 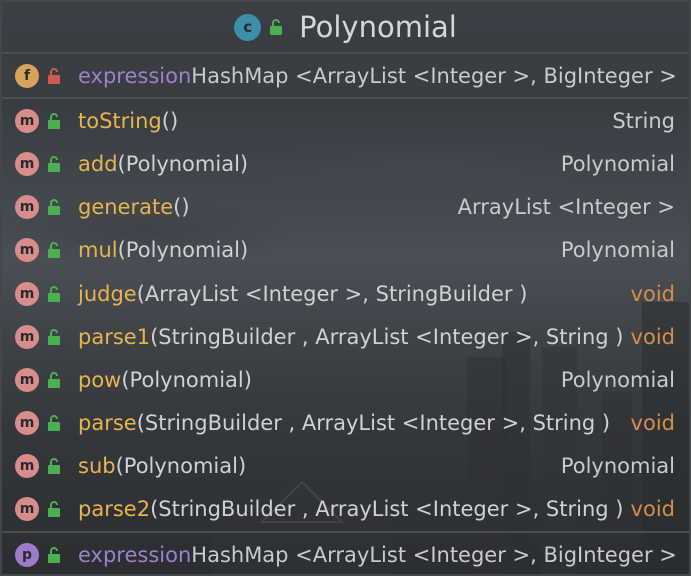 I want to click on method-name: parse2, so click(x=114, y=509).